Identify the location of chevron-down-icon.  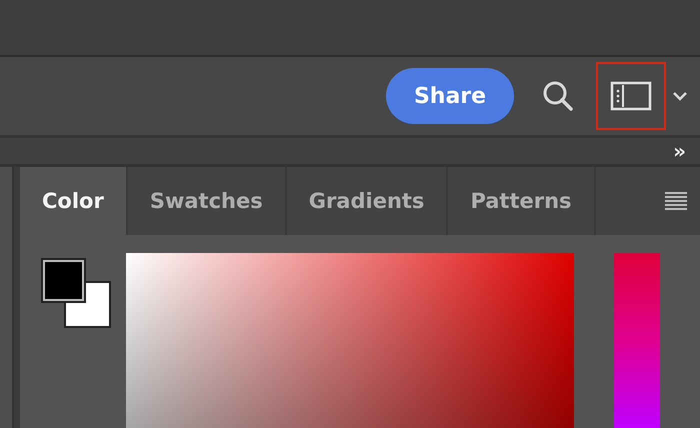
(680, 96).